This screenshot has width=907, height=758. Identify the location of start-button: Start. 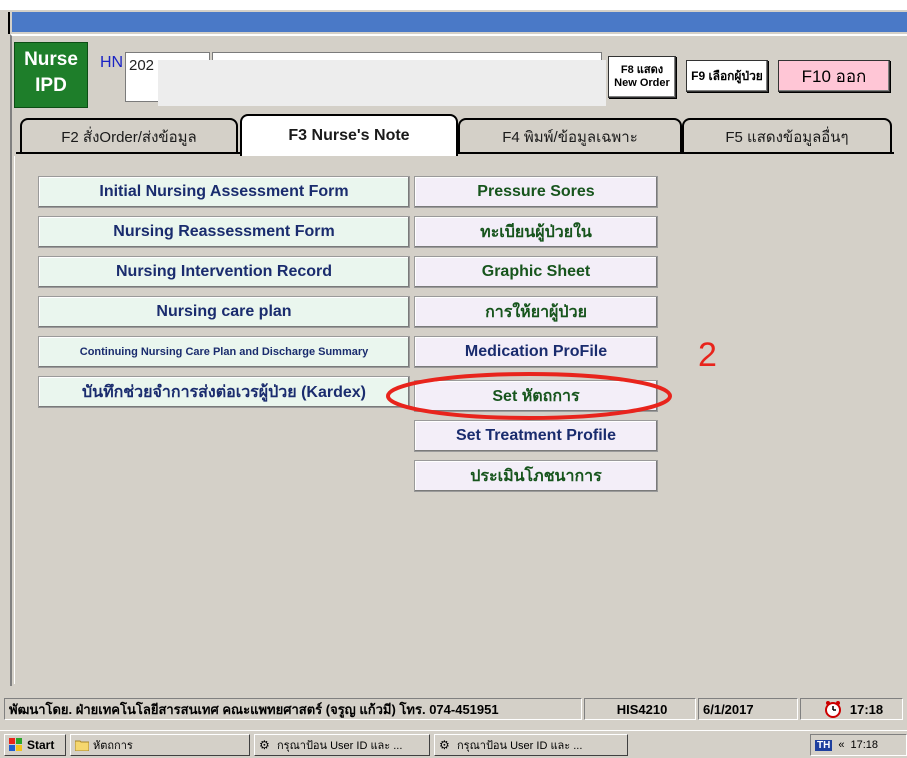
(35, 745).